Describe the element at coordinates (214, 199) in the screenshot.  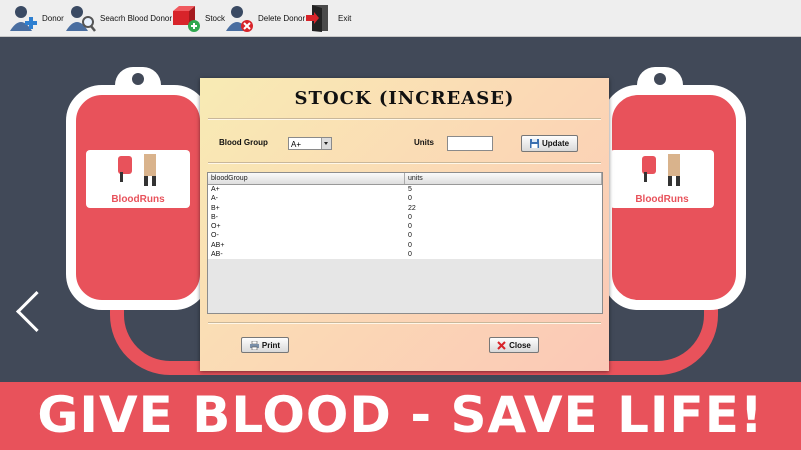
I see `cell-bloodgroup: A-` at that location.